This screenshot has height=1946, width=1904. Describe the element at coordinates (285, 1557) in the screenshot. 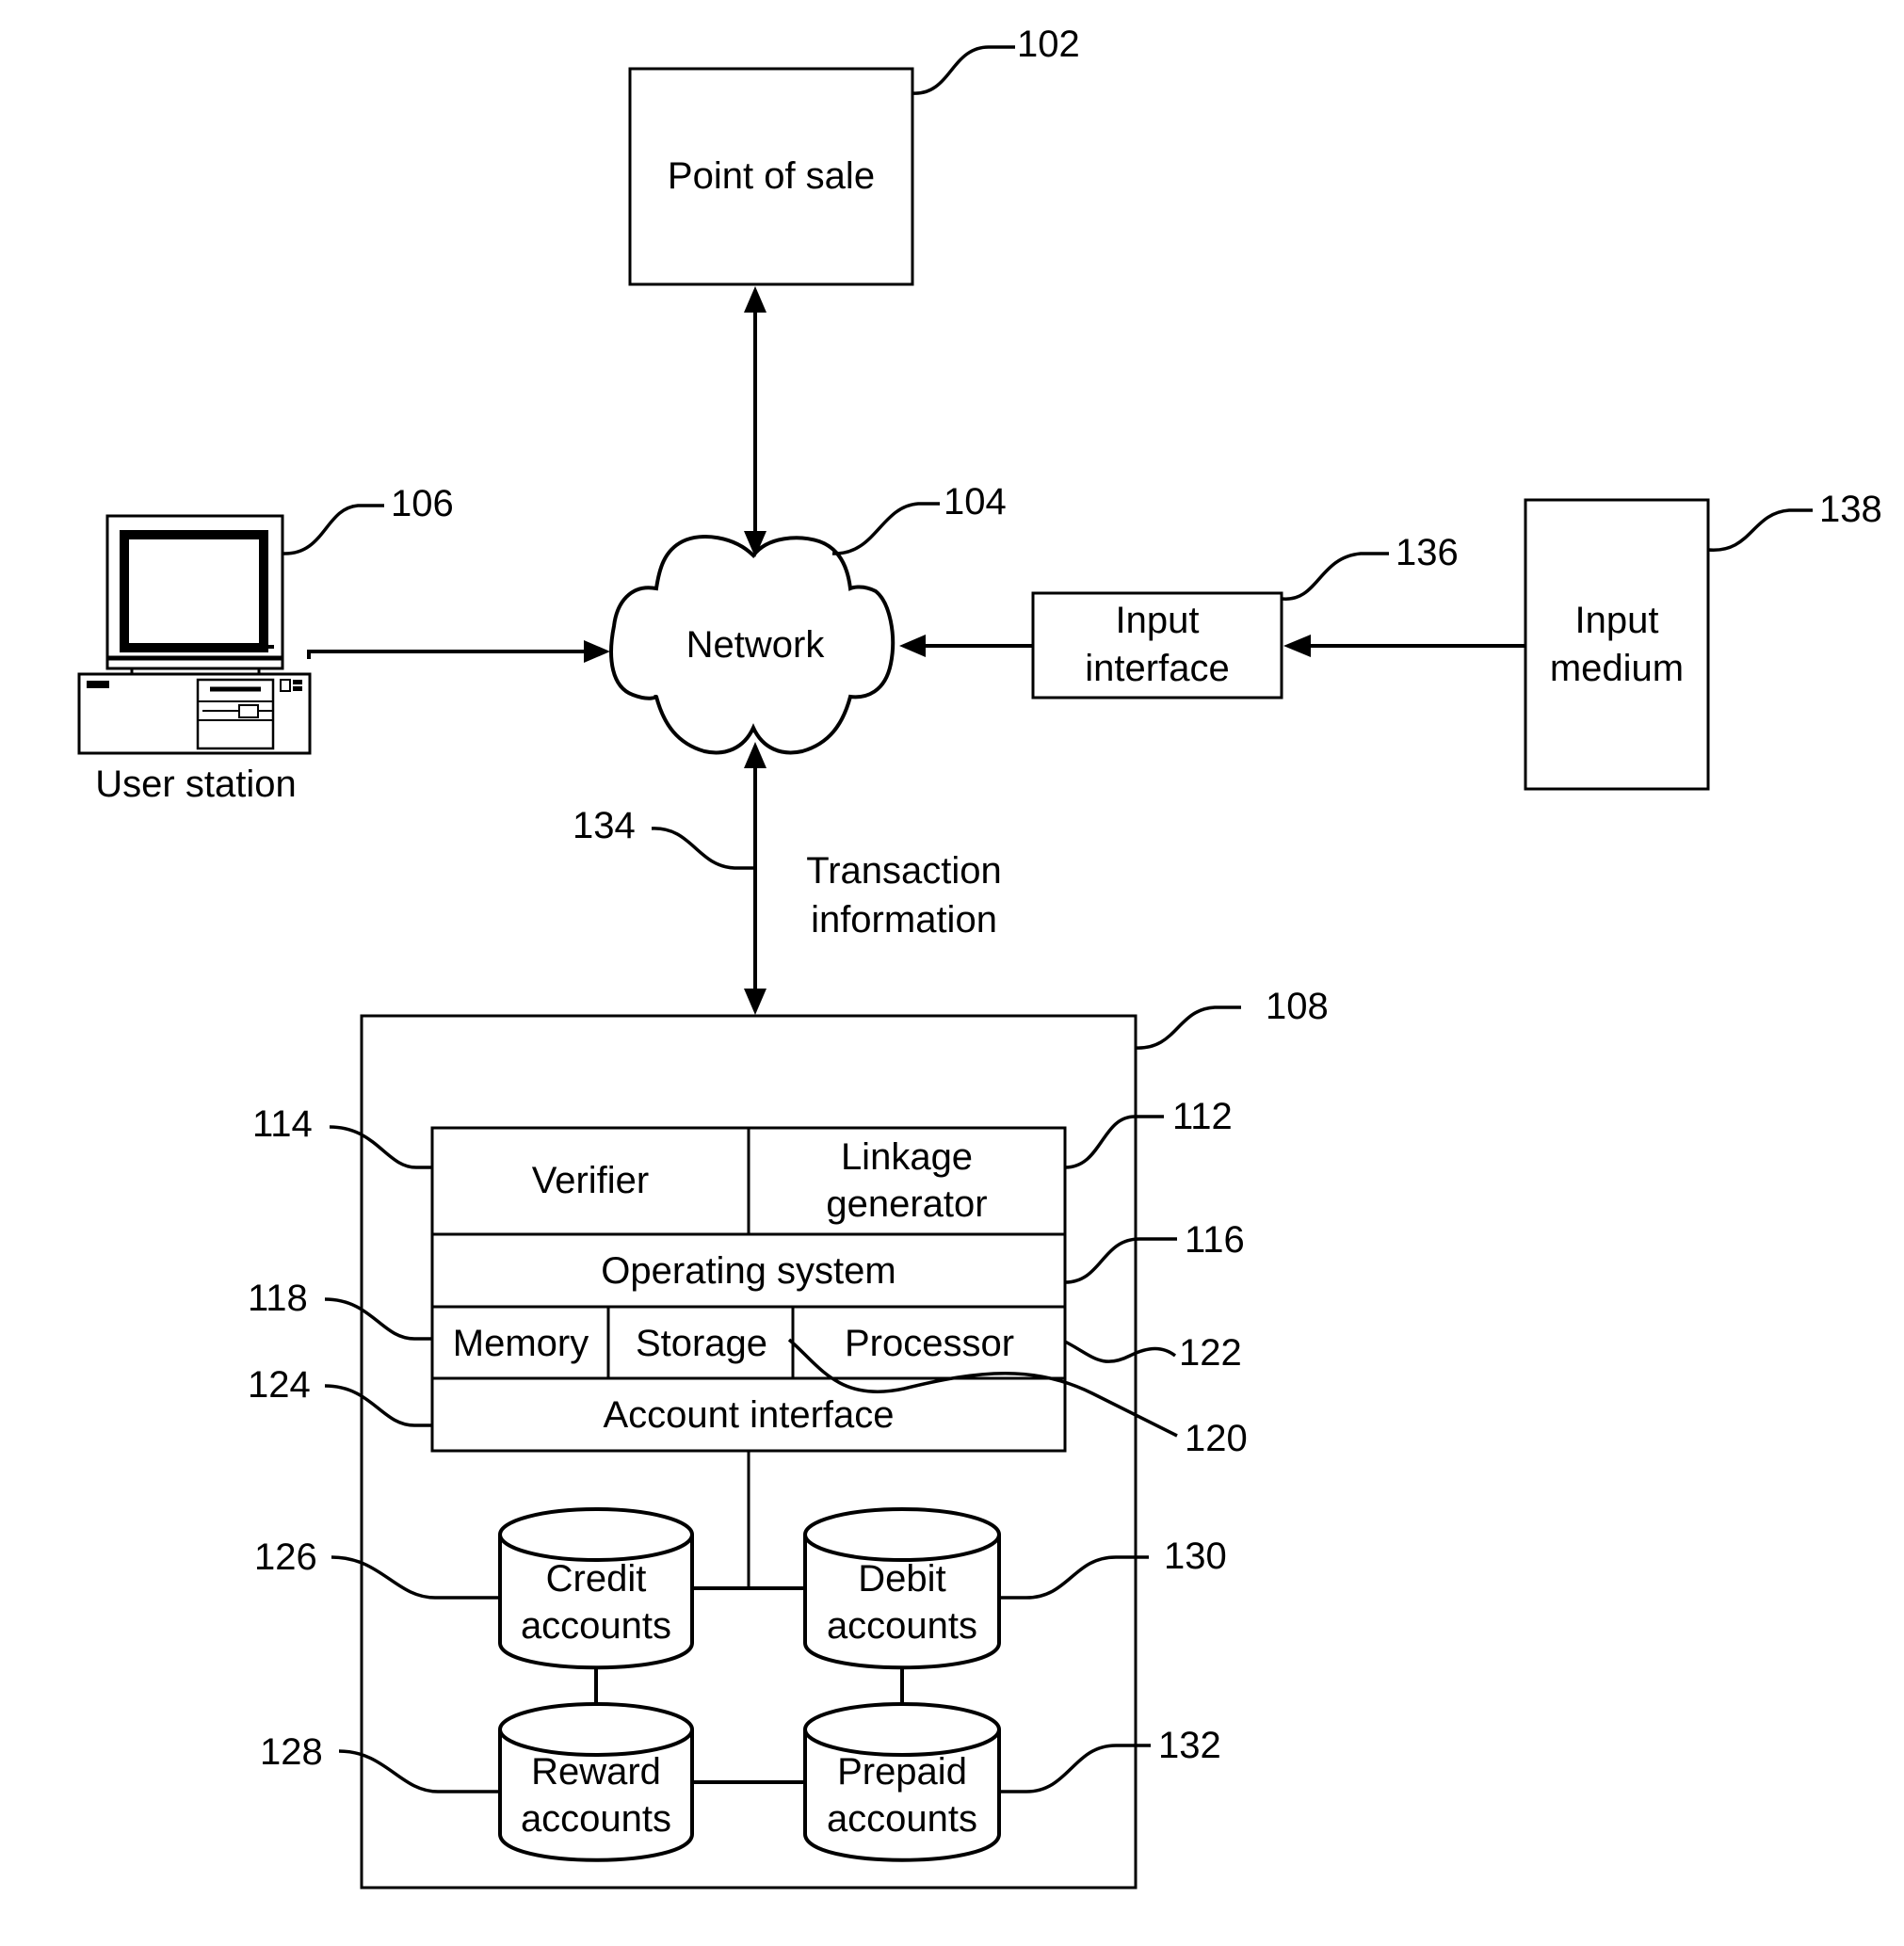

I see `ref-126: 126` at that location.